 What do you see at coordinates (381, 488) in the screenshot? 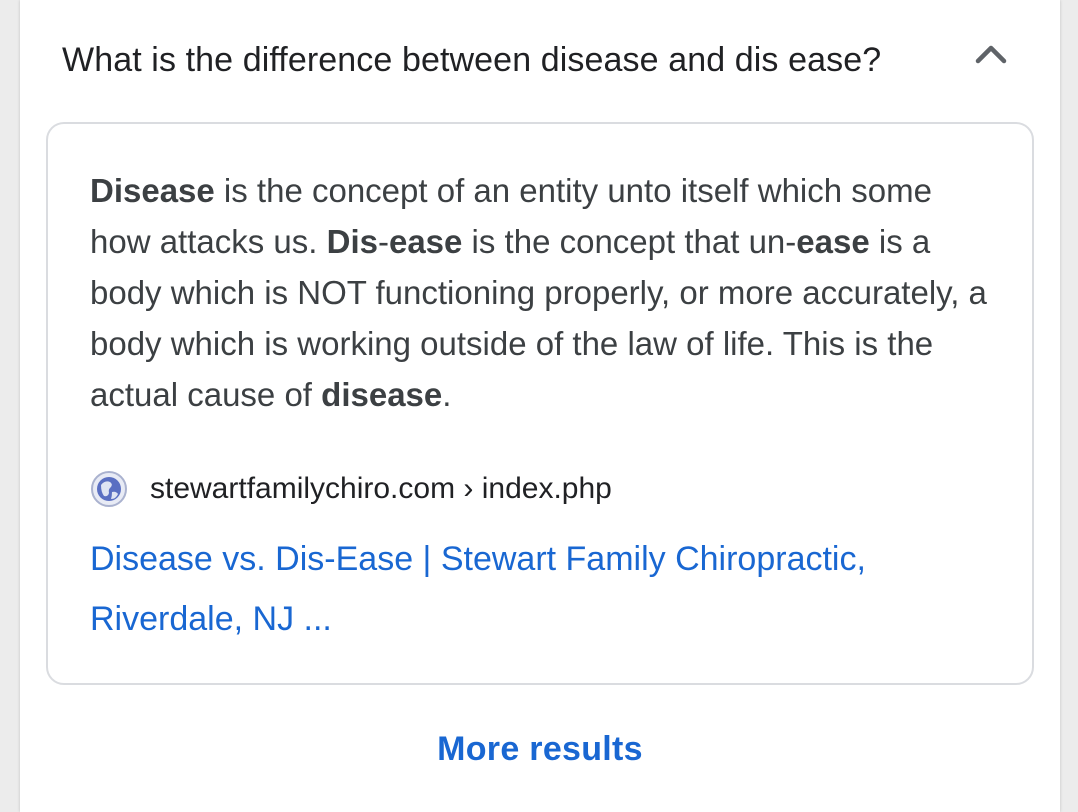
I see `source-url: stewartfamilychiro.com › index.php` at bounding box center [381, 488].